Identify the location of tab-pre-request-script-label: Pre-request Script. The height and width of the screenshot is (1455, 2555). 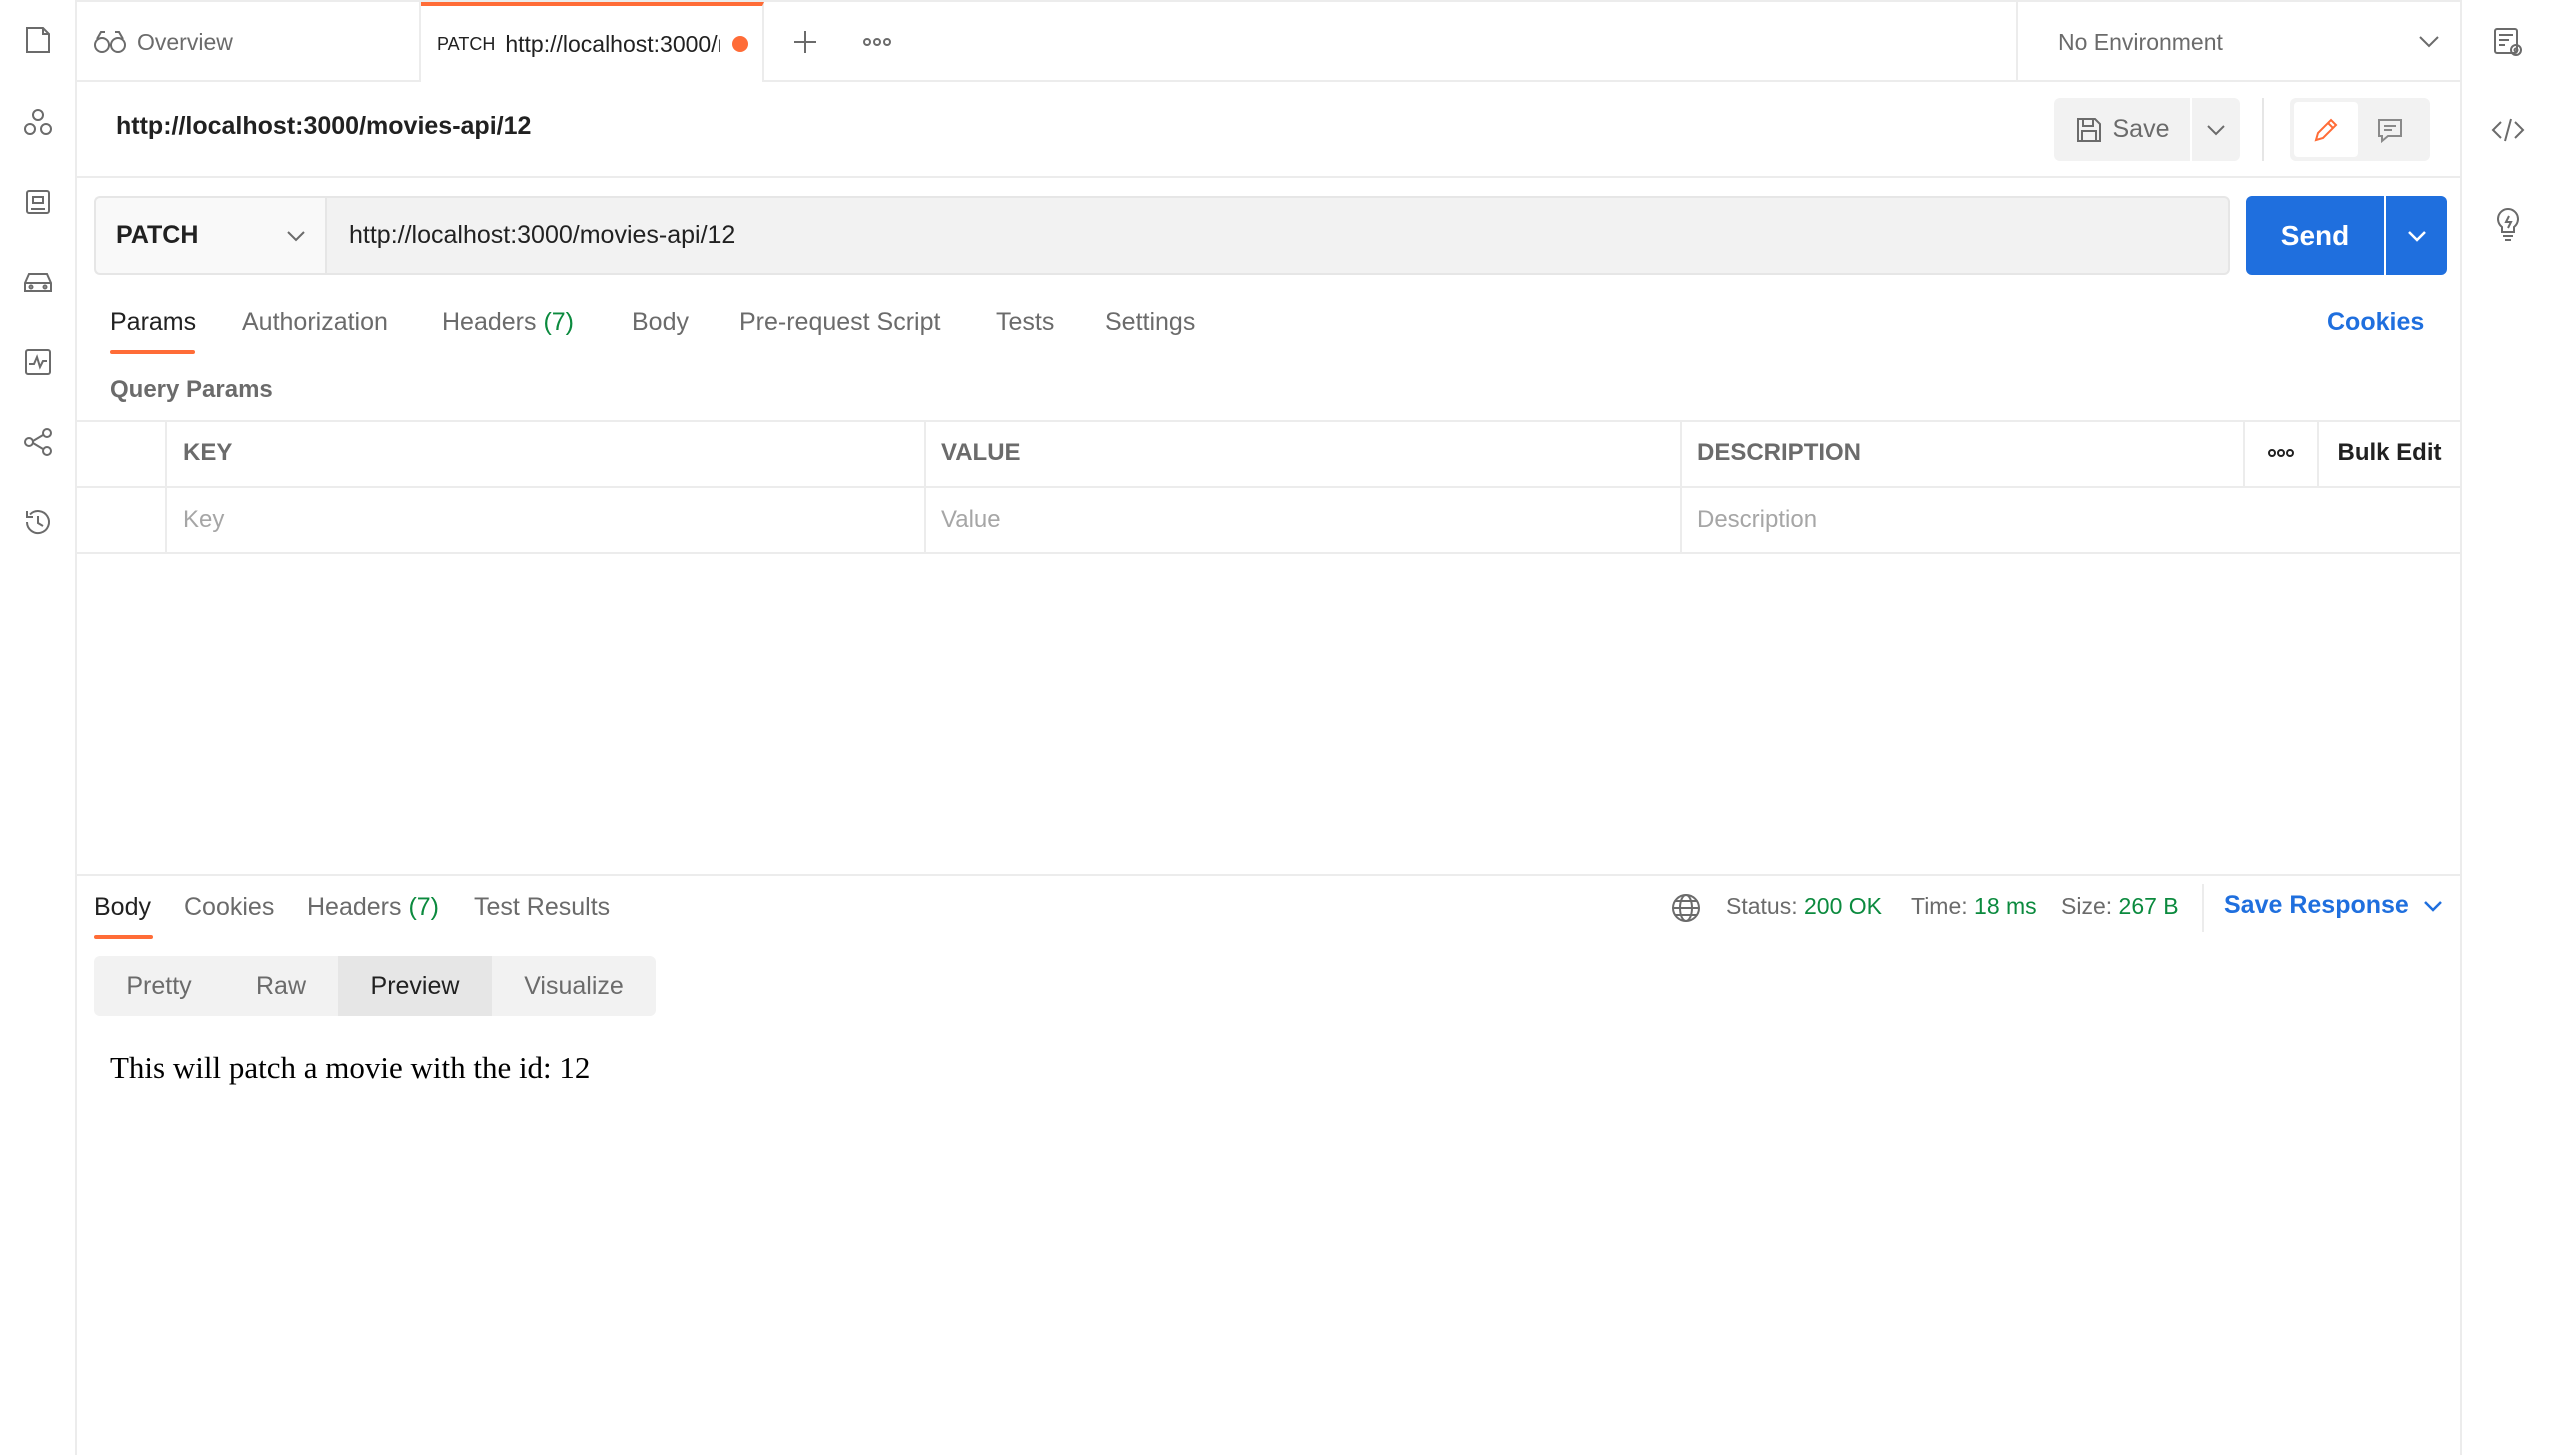
(840, 322).